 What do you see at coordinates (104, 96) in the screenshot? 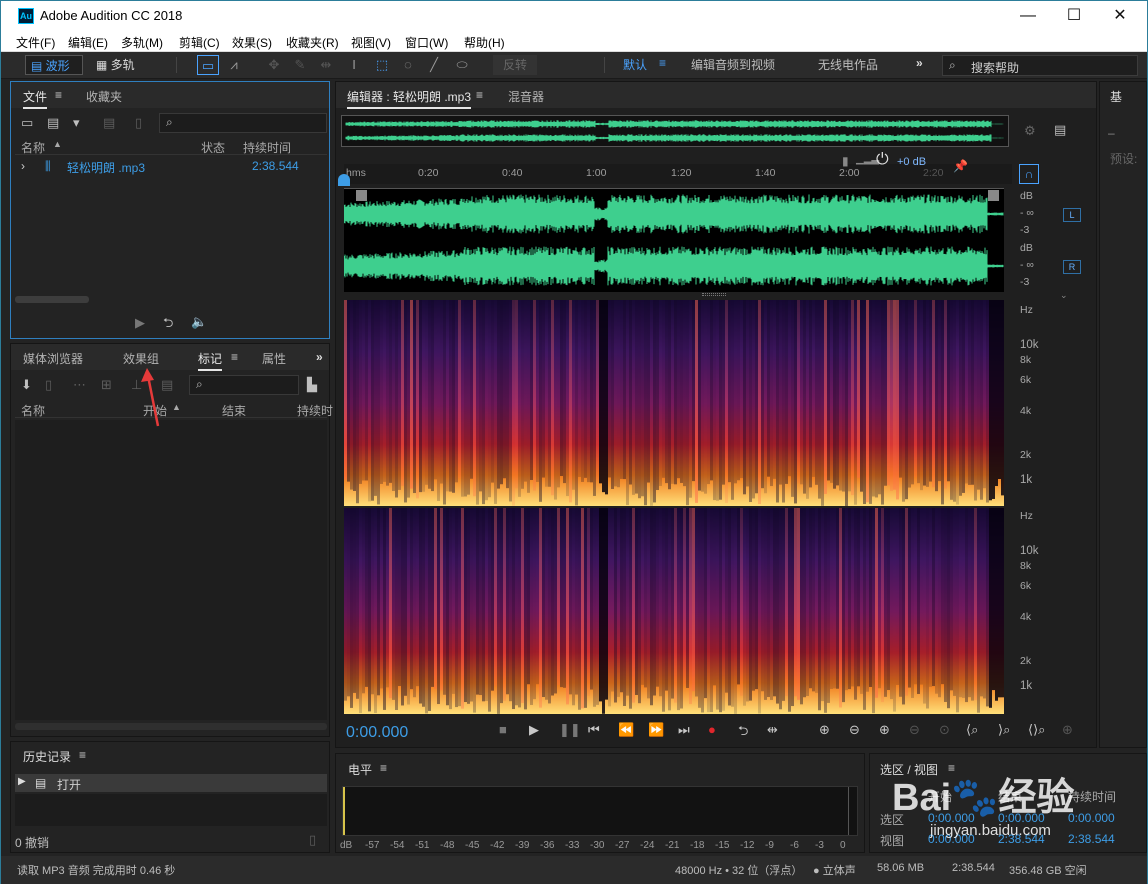
I see `tab-favorites: 收藏夹` at bounding box center [104, 96].